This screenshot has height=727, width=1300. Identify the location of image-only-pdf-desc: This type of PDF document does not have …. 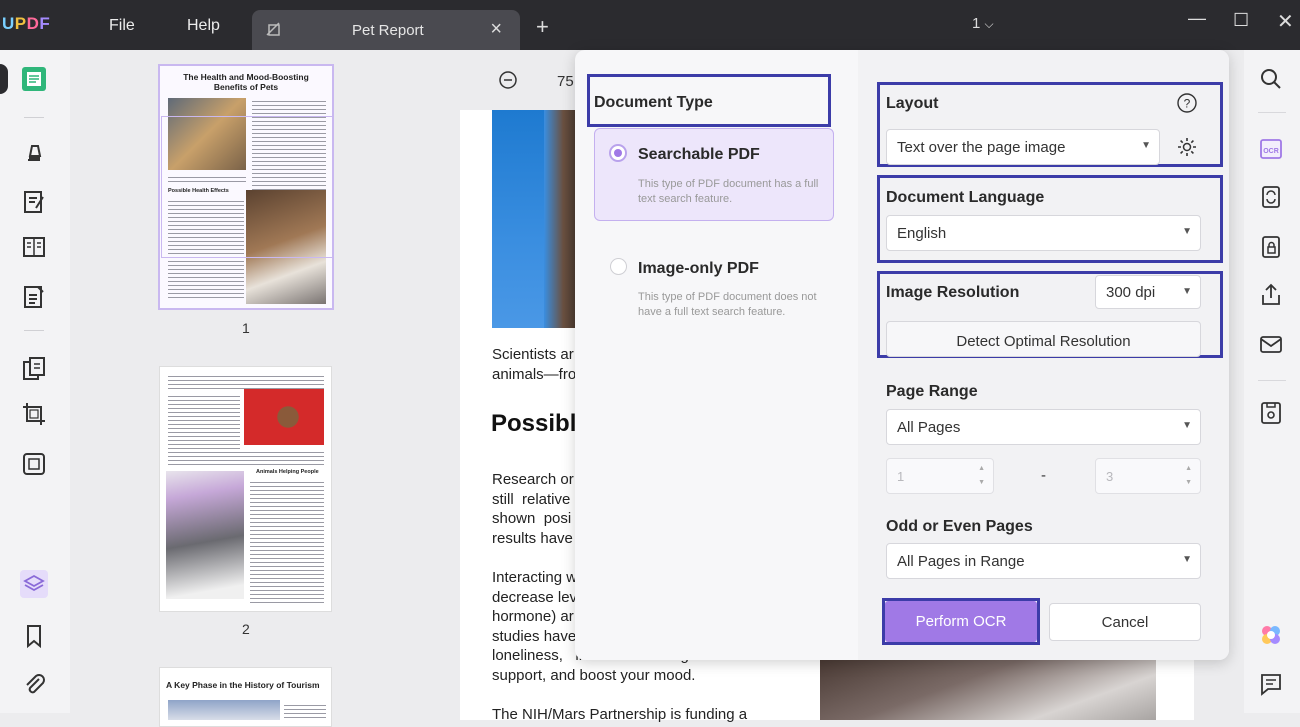
(727, 304).